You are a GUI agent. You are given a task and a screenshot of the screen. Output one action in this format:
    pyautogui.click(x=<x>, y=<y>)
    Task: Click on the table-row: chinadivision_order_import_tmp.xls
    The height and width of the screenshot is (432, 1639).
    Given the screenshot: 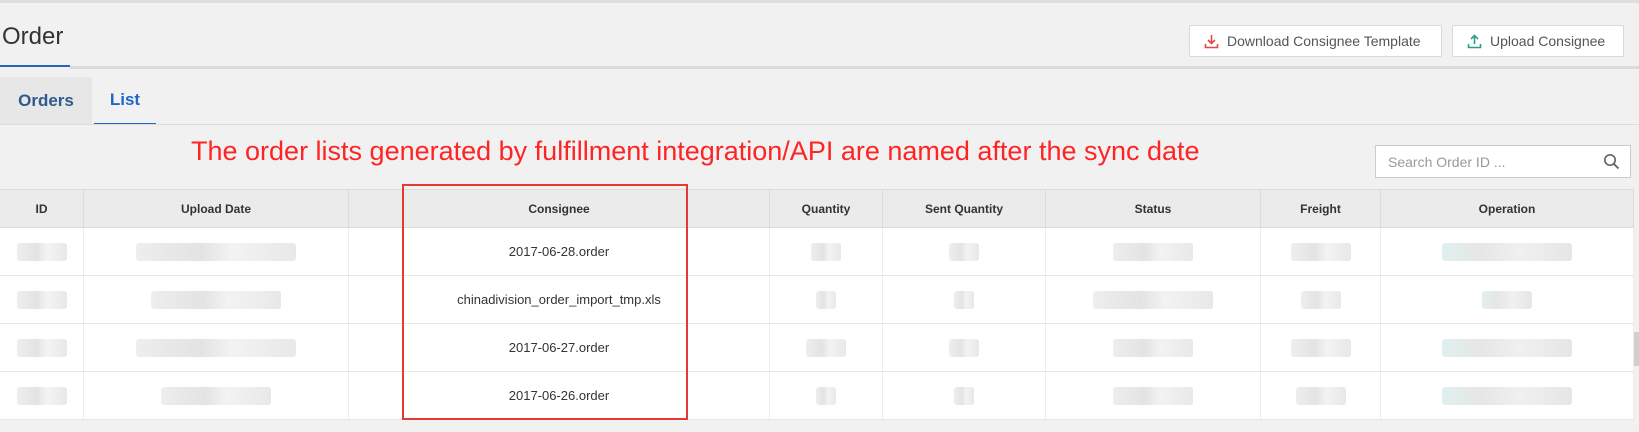 What is the action you would take?
    pyautogui.click(x=817, y=300)
    